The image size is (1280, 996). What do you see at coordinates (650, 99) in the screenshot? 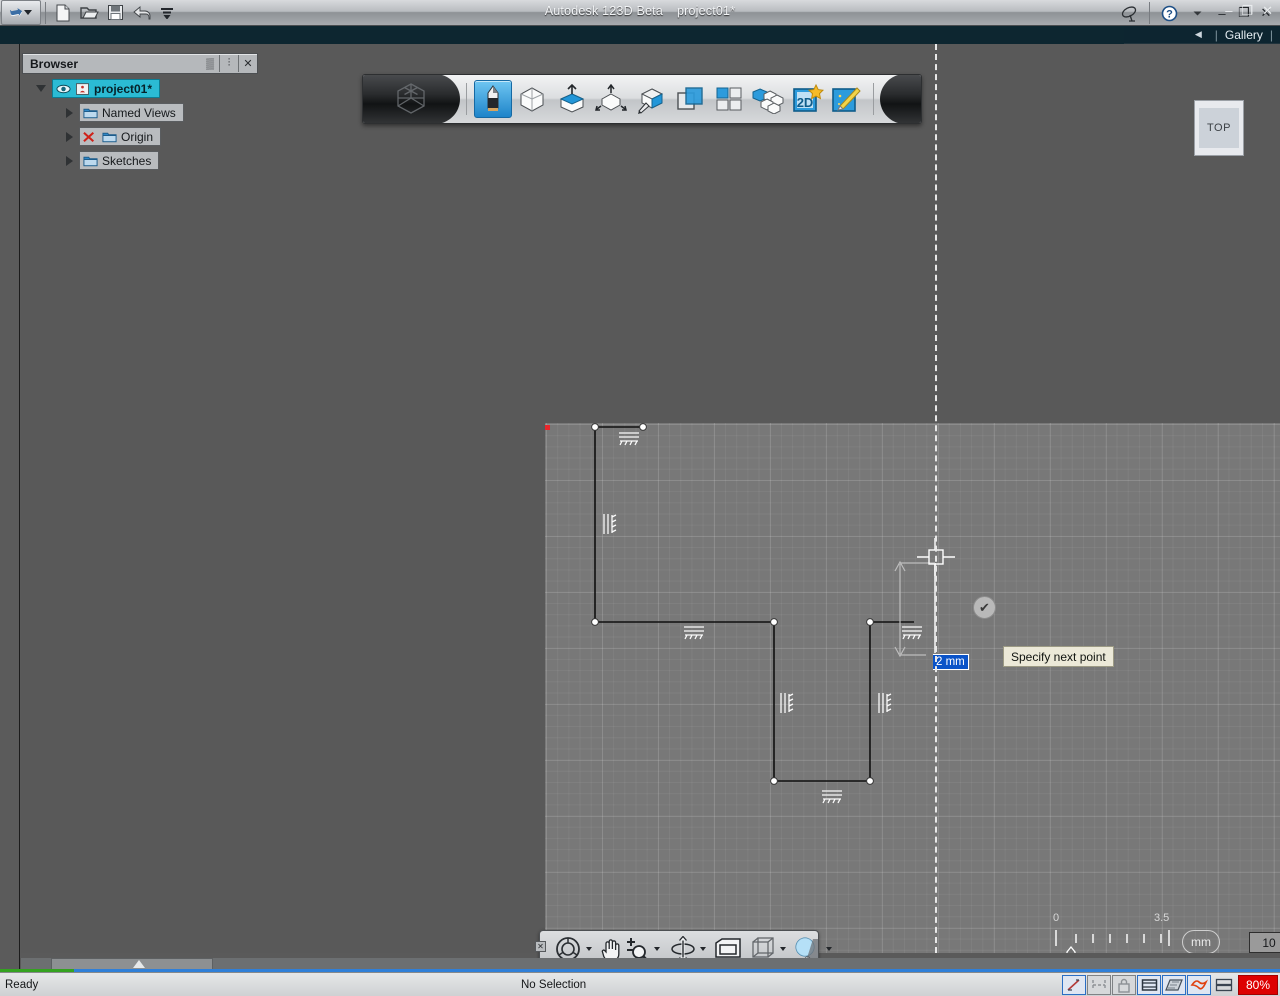
I see `sketch-edit-tool` at bounding box center [650, 99].